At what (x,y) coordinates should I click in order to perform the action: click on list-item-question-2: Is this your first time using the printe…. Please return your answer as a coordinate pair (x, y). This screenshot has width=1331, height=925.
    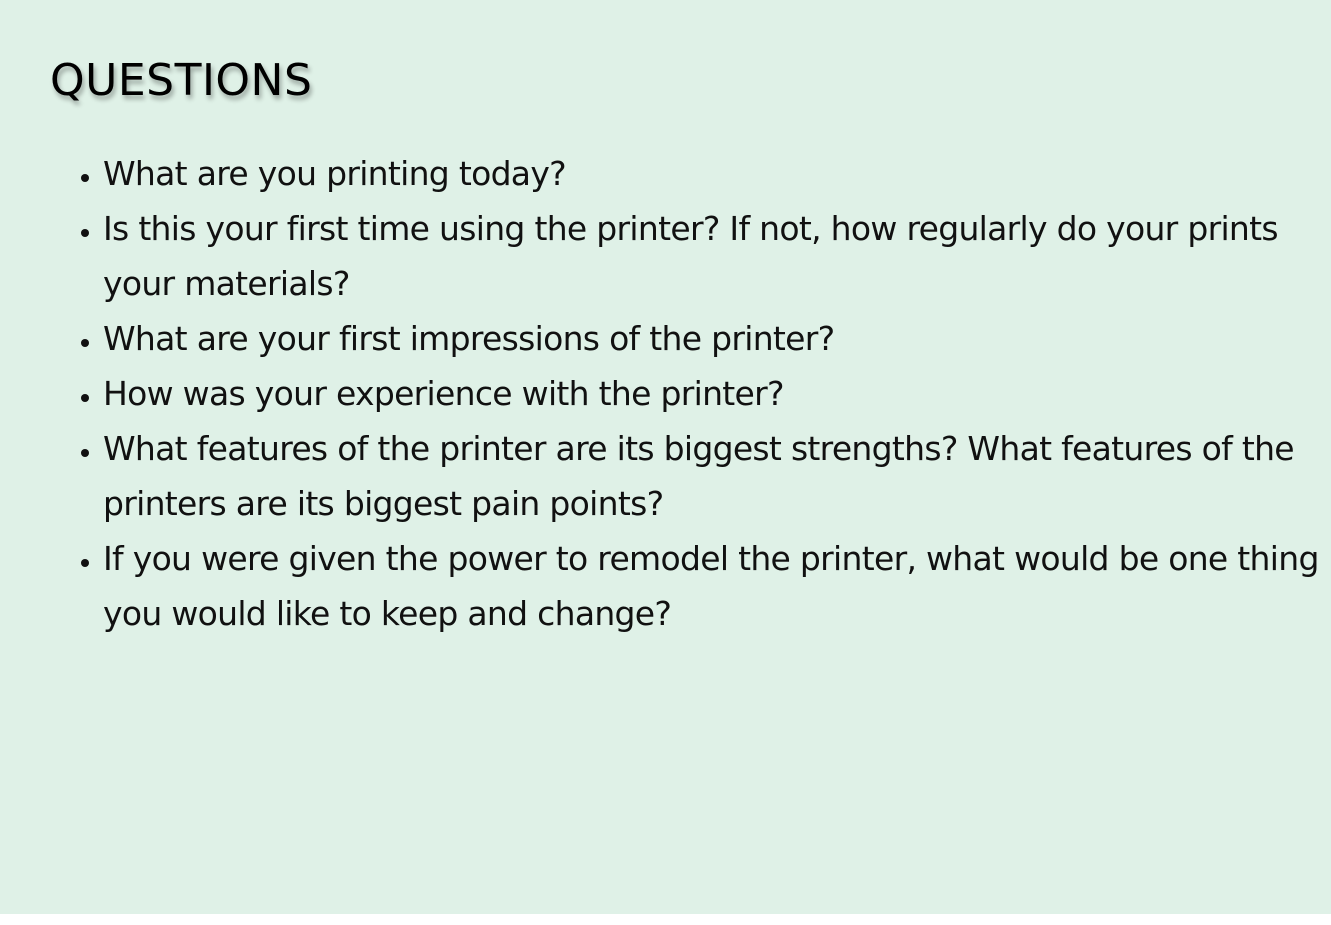
    Looking at the image, I should click on (717, 256).